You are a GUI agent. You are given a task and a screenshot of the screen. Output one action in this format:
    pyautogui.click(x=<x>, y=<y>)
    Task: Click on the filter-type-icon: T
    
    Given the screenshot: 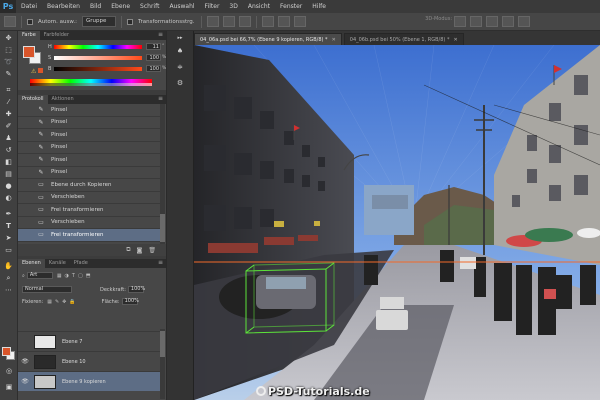 What is the action you would take?
    pyautogui.click(x=73, y=276)
    